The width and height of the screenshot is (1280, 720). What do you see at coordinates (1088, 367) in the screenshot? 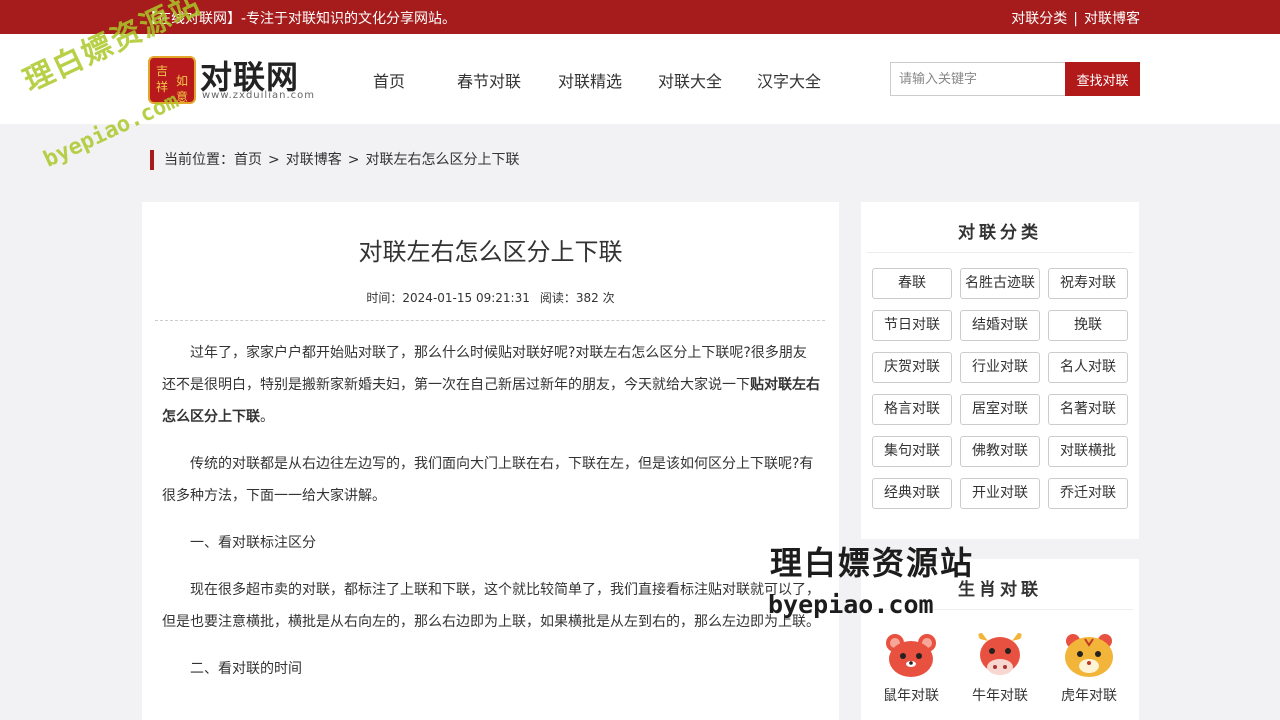
I see `category-tag: 名人对联` at bounding box center [1088, 367].